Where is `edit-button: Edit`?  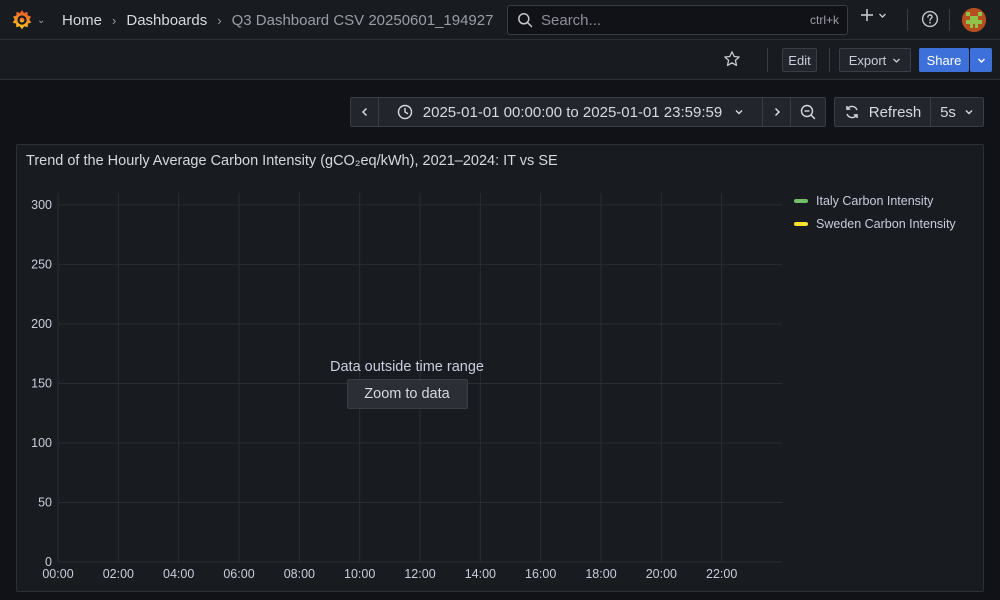 edit-button: Edit is located at coordinates (799, 60).